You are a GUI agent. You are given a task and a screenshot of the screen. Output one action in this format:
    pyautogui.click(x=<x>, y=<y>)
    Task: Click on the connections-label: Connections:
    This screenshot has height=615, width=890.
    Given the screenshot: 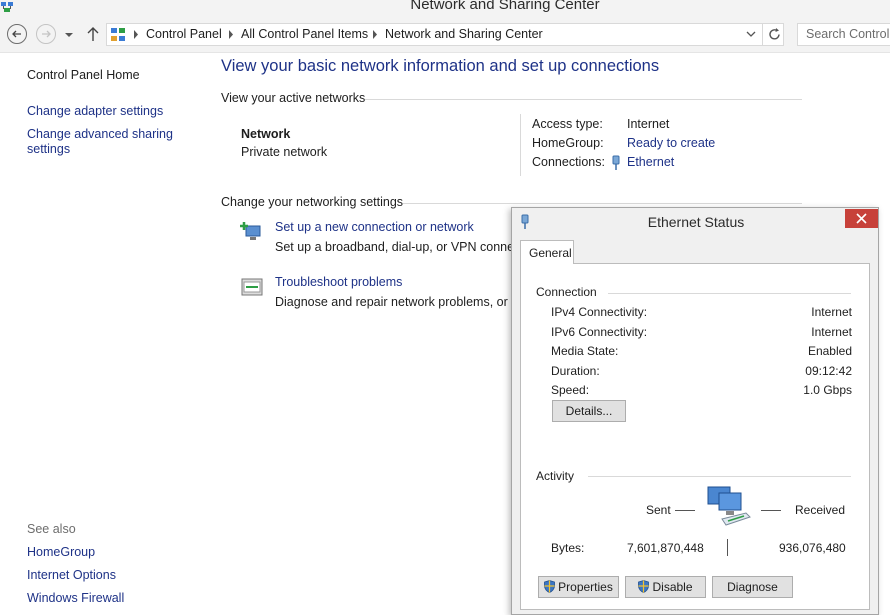 What is the action you would take?
    pyautogui.click(x=568, y=162)
    